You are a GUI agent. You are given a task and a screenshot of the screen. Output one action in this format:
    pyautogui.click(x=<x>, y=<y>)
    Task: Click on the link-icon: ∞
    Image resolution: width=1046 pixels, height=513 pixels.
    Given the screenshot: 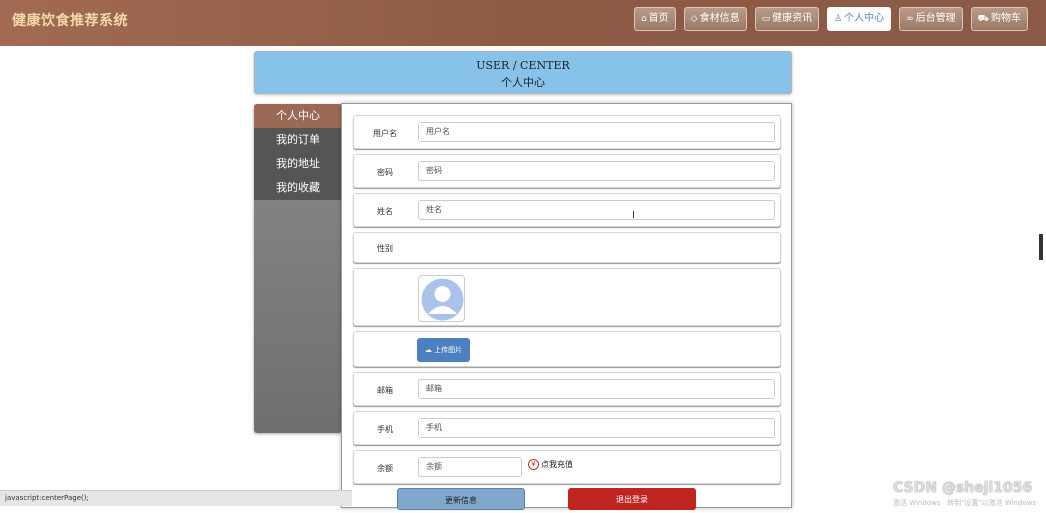 What is the action you would take?
    pyautogui.click(x=910, y=19)
    